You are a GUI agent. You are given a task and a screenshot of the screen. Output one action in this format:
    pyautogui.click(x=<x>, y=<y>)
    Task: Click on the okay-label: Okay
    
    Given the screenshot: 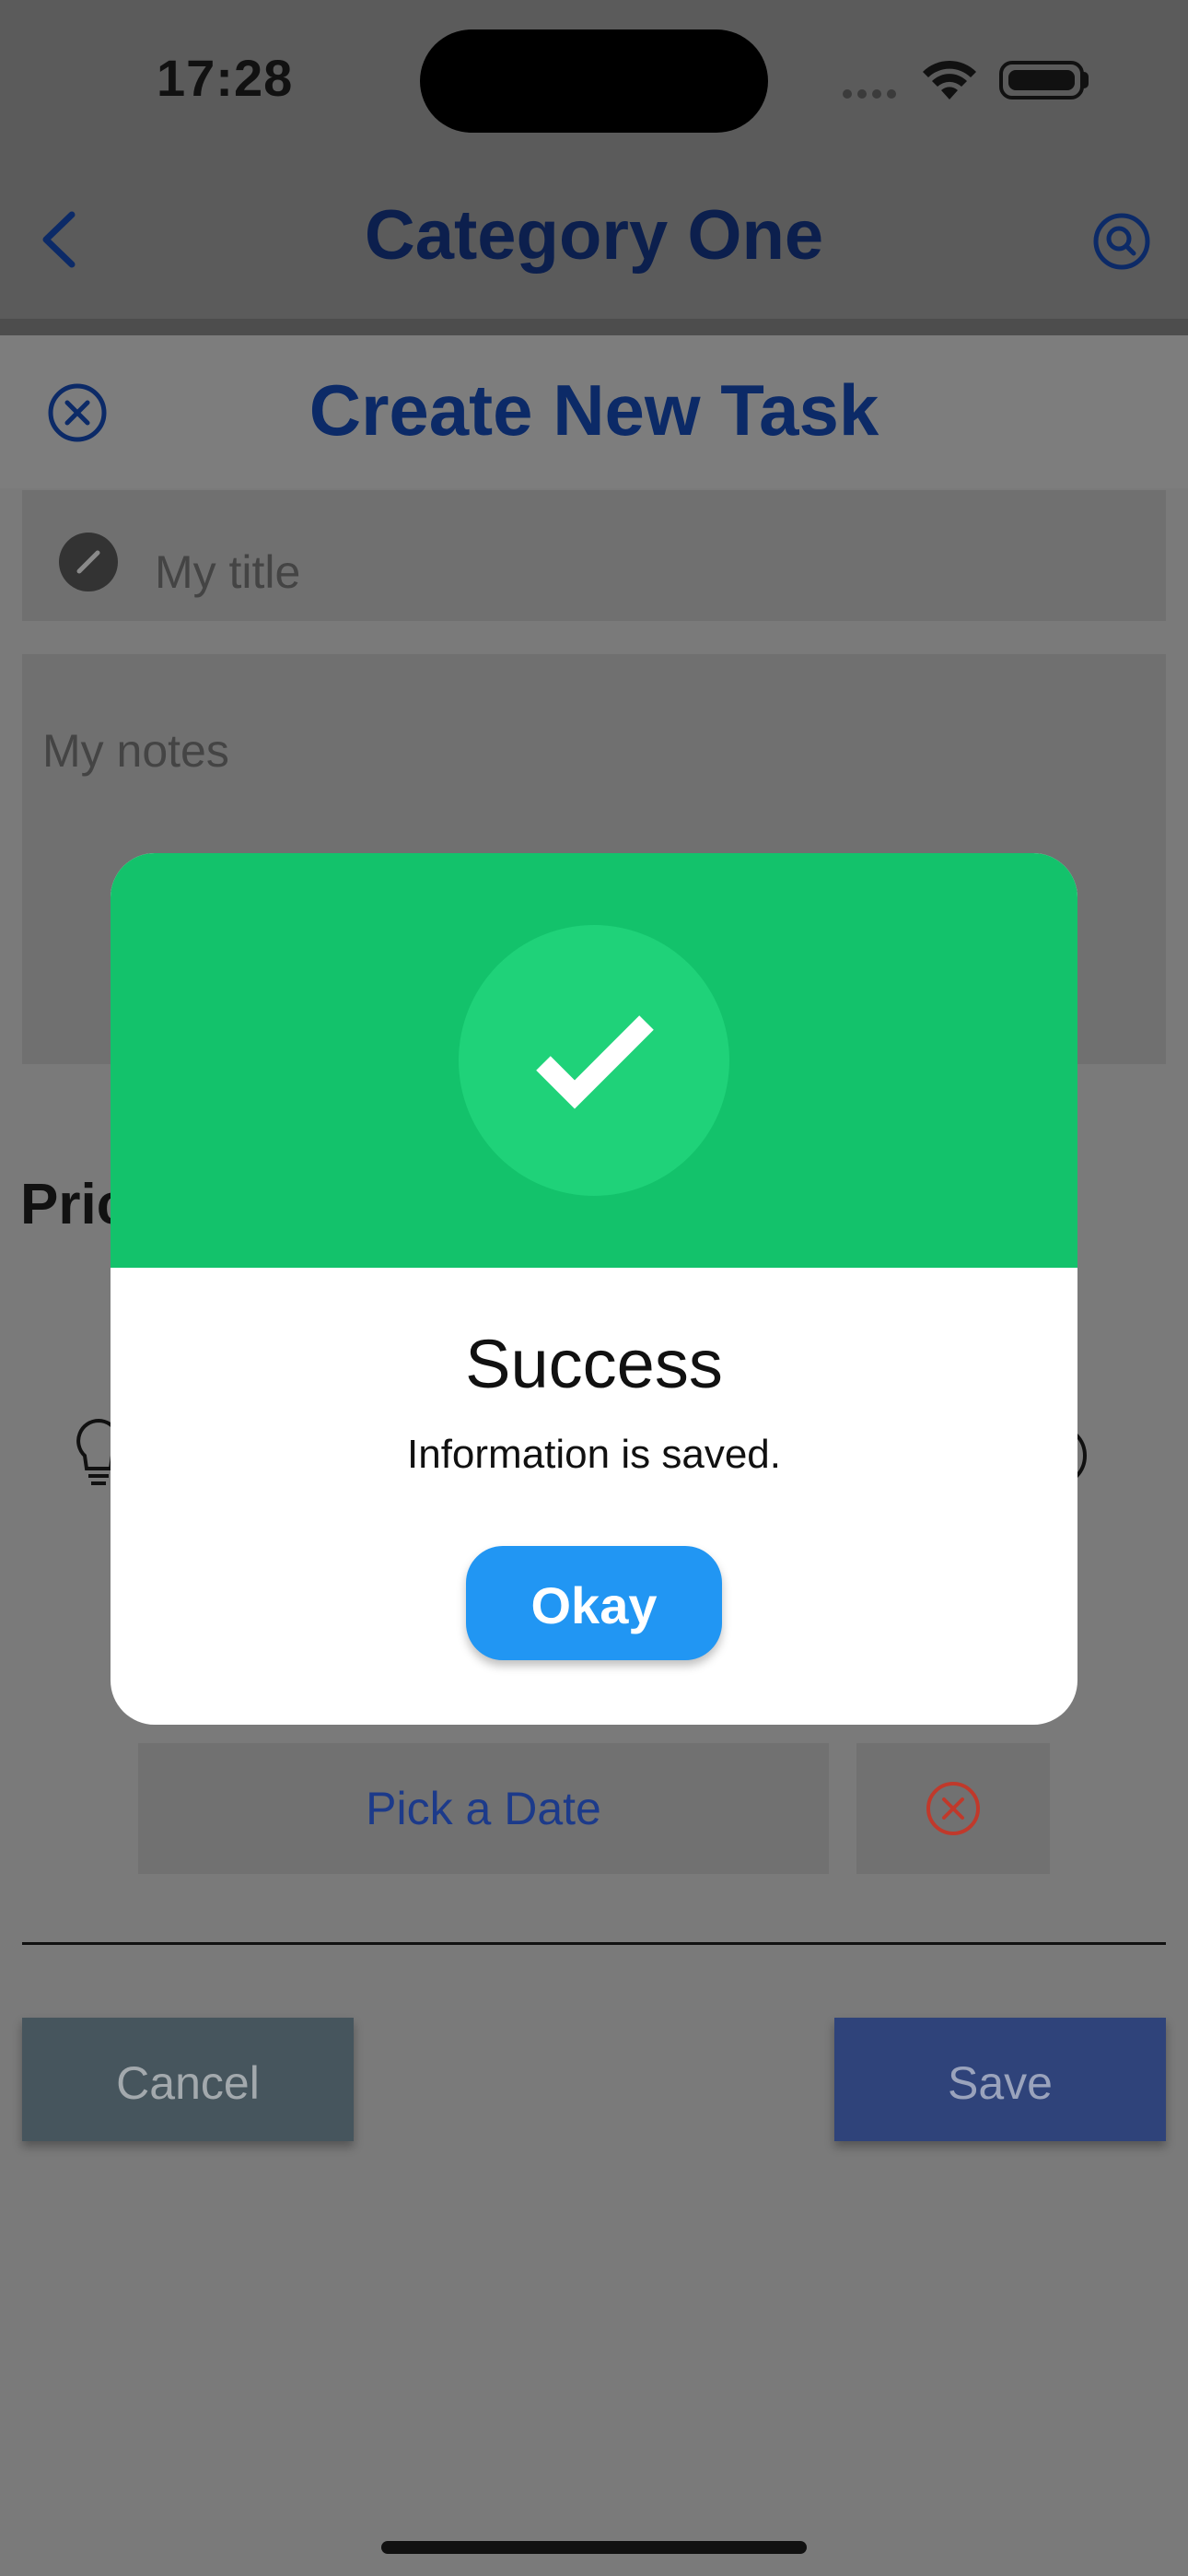 What is the action you would take?
    pyautogui.click(x=594, y=1605)
    